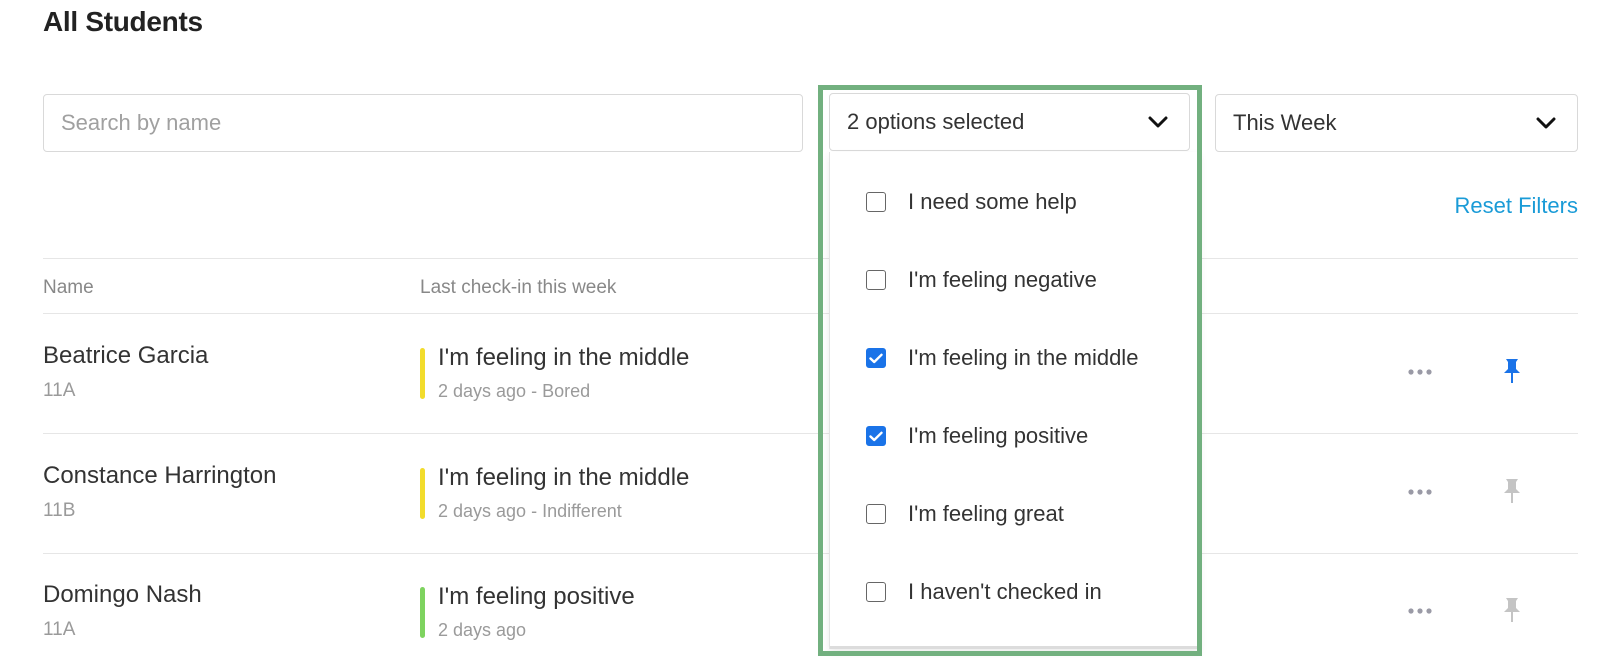 Image resolution: width=1600 pixels, height=671 pixels. What do you see at coordinates (1005, 591) in the screenshot?
I see `filter-option-label: I haven't checked in` at bounding box center [1005, 591].